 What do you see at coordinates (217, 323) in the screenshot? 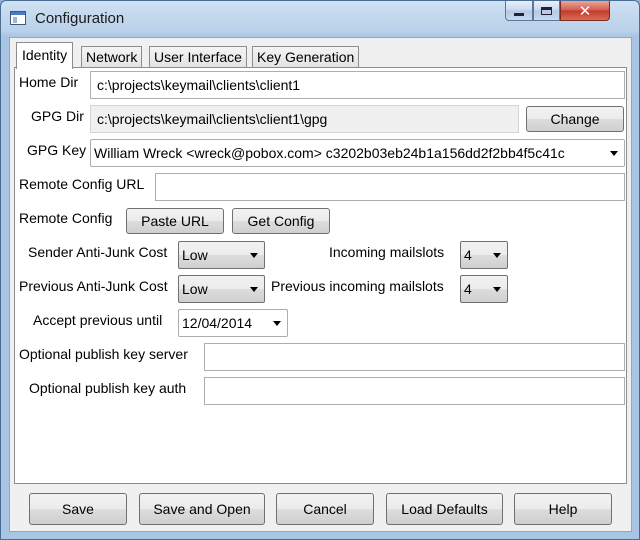
I see `accept-previous-value: 12/04/2014` at bounding box center [217, 323].